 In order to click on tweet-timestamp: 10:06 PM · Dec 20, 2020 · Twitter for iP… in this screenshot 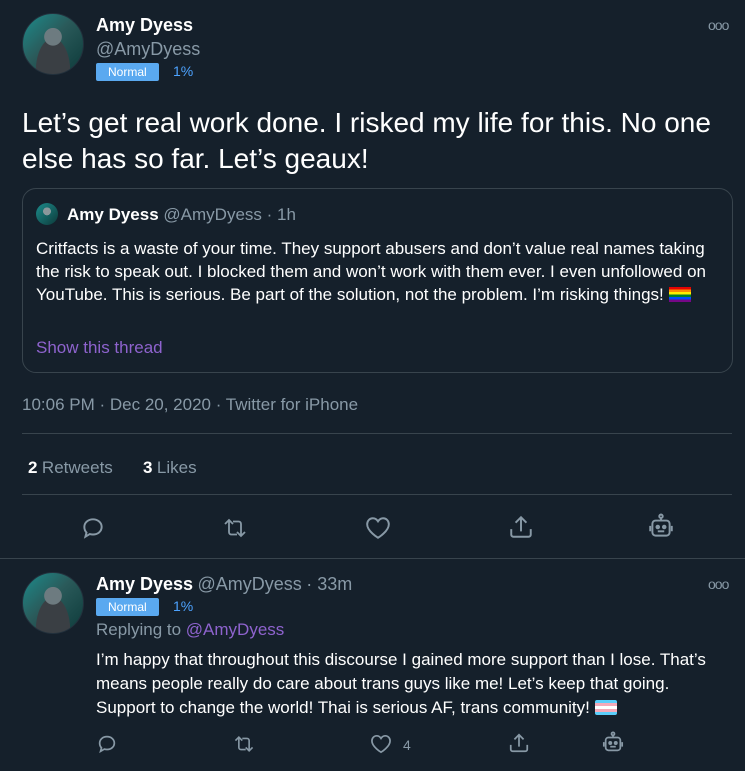, I will do `click(190, 405)`.